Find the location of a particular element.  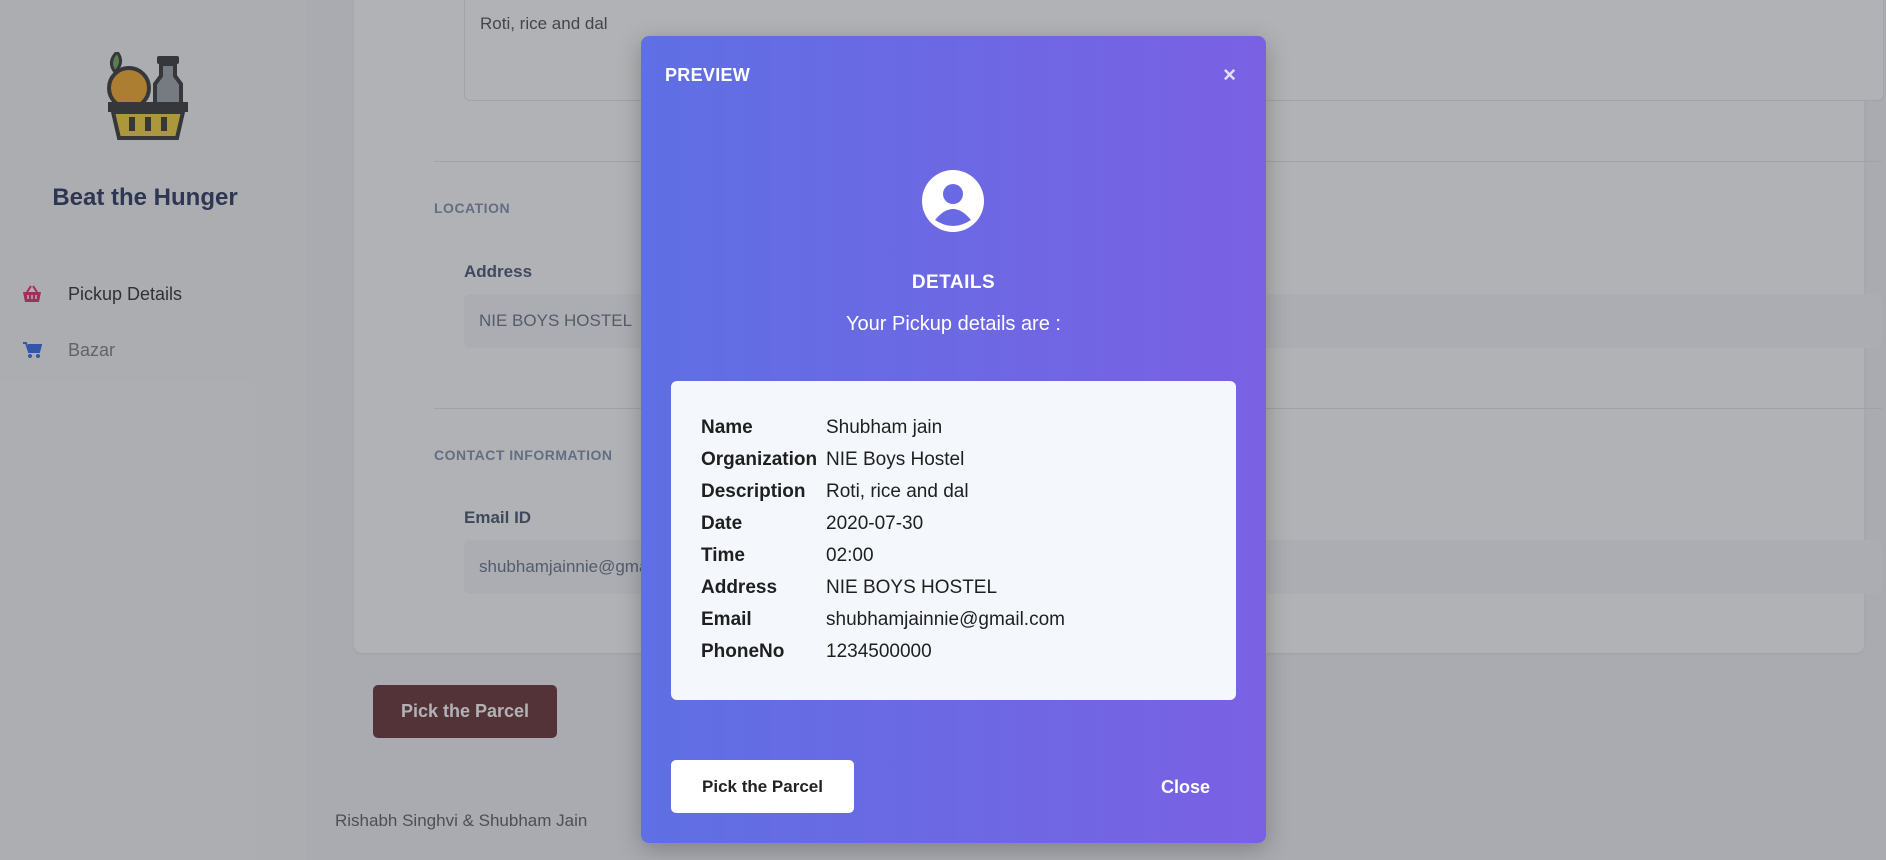

details-heading: DETAILS is located at coordinates (953, 282).